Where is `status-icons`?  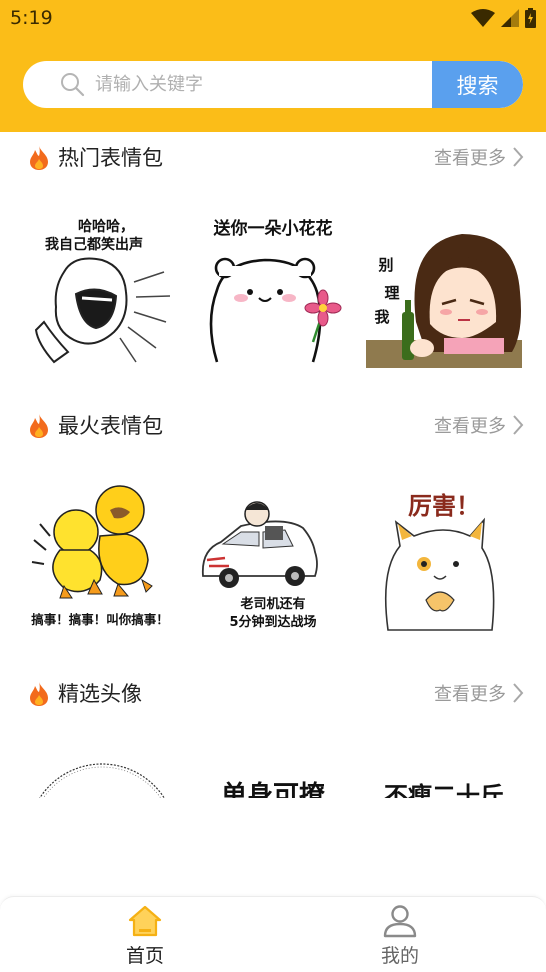 status-icons is located at coordinates (503, 18).